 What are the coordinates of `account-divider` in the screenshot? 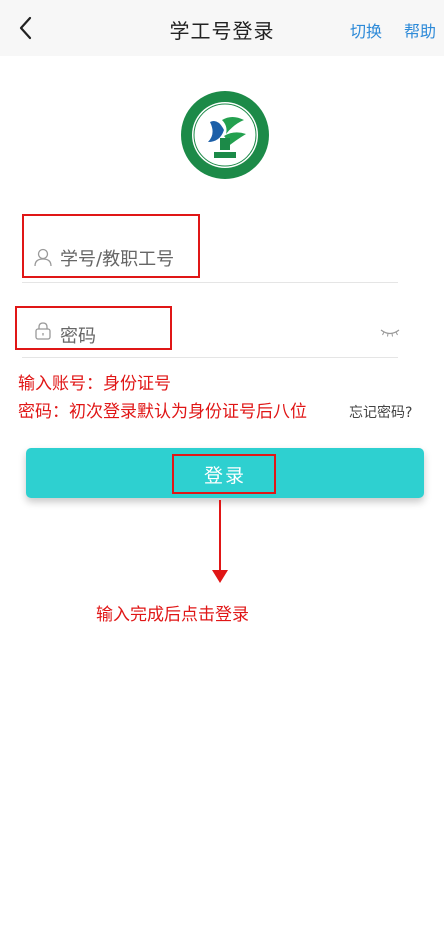 It's located at (210, 282).